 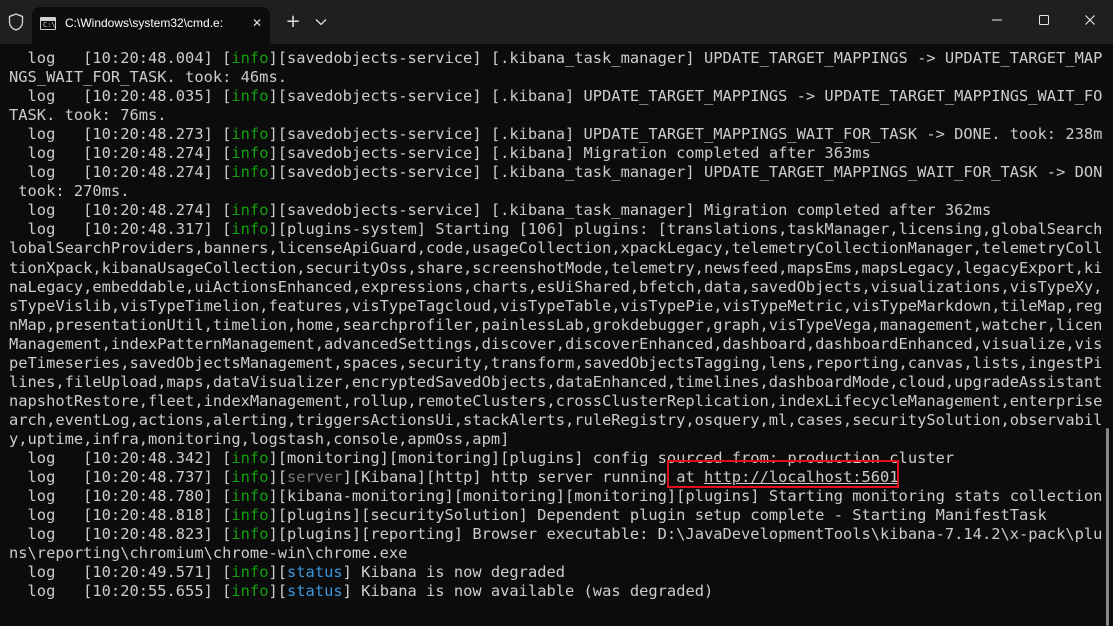 I want to click on console-text: NGS_WAIT_FOR_TASK. took: 46ms., so click(x=148, y=77).